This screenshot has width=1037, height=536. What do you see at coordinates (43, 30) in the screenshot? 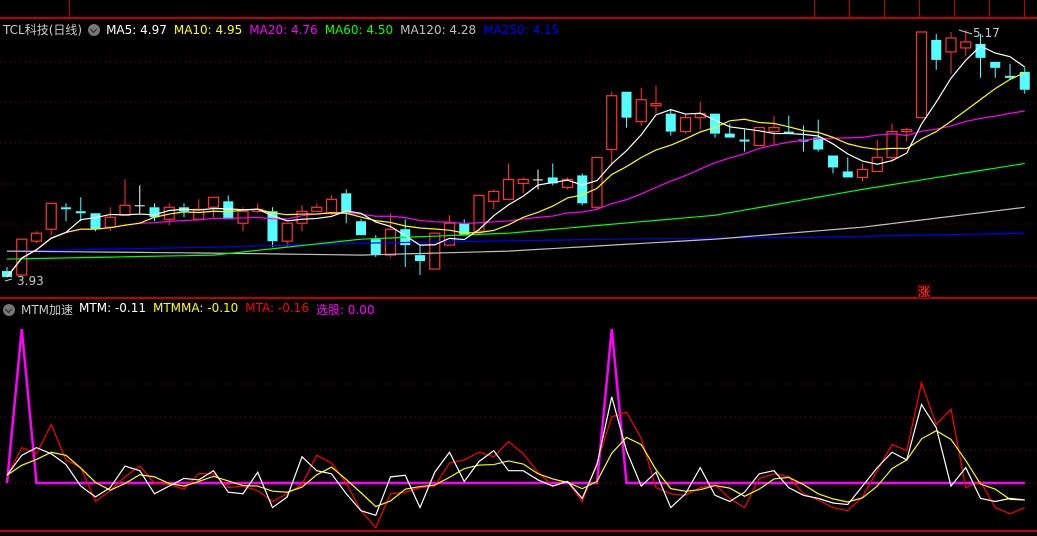
I see `stock-title: TCL科技(日线)` at bounding box center [43, 30].